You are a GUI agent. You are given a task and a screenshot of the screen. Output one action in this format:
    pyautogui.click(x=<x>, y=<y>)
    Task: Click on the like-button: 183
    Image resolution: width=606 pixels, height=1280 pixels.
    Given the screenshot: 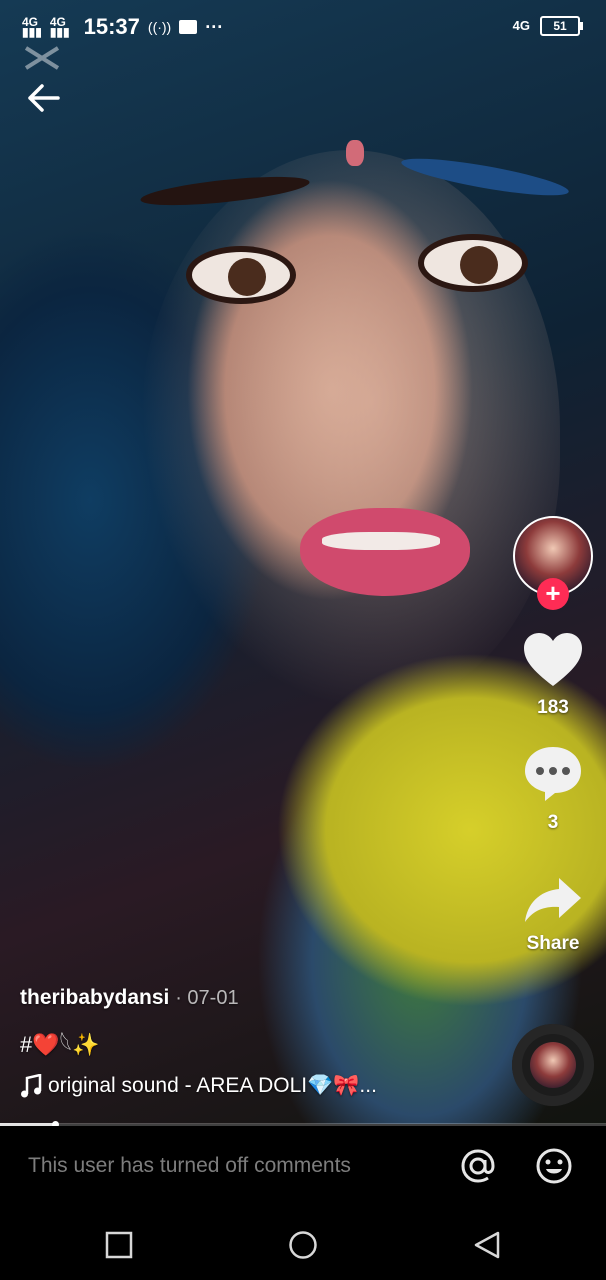 What is the action you would take?
    pyautogui.click(x=553, y=675)
    